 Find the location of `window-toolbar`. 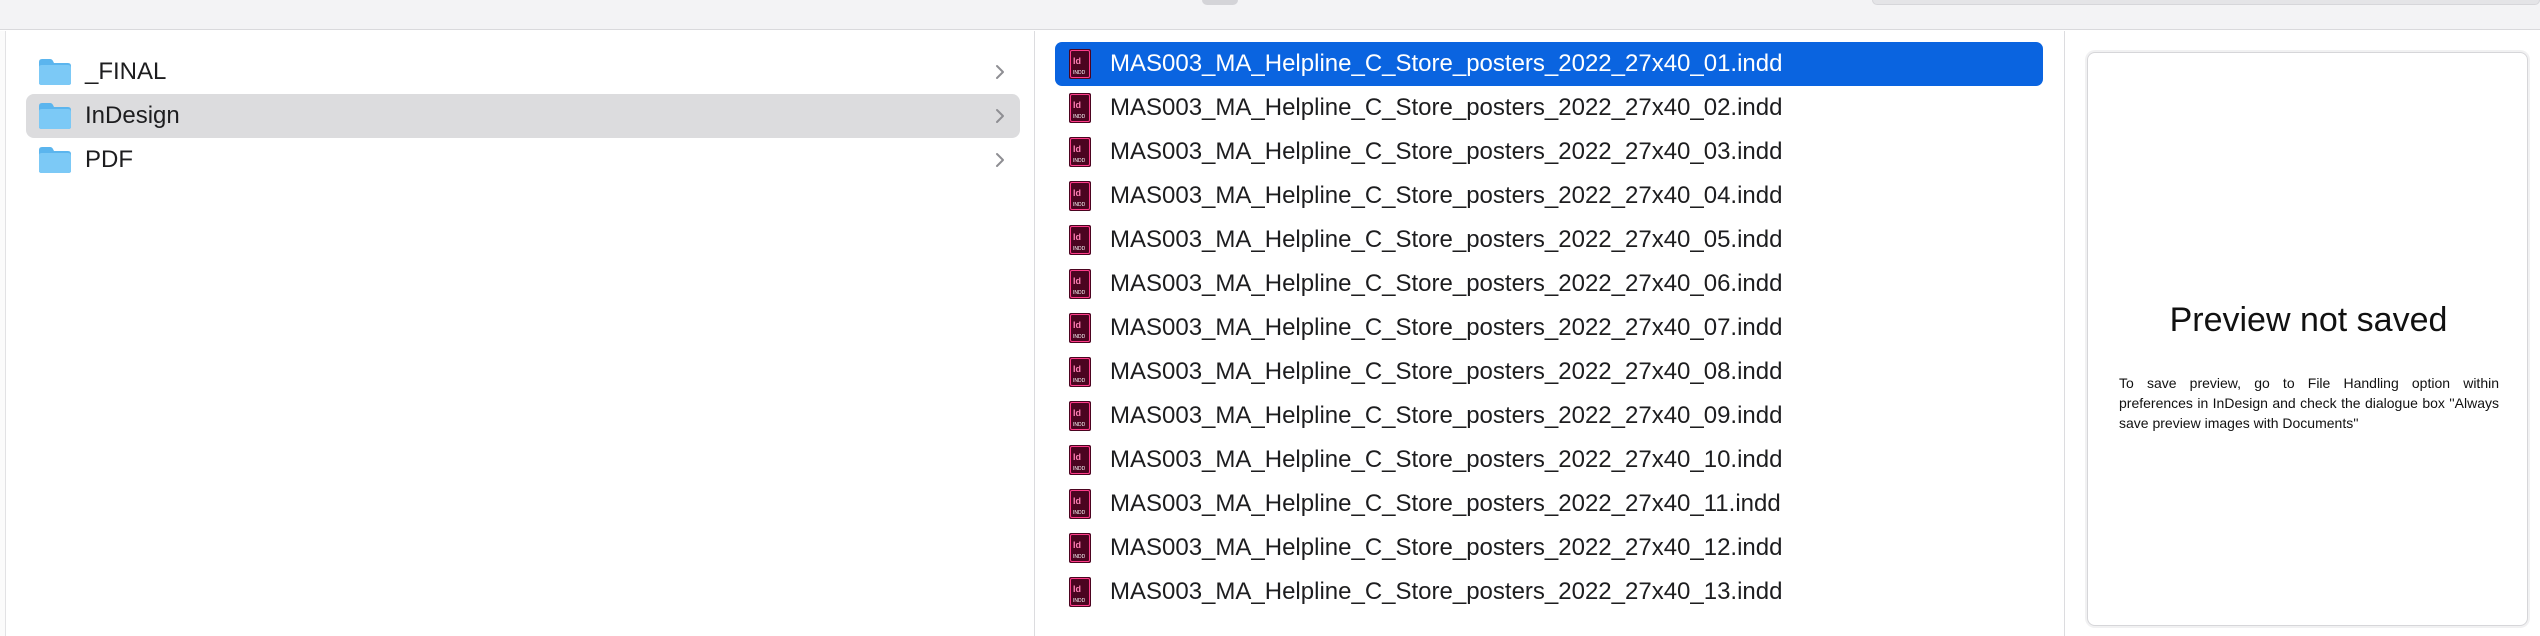

window-toolbar is located at coordinates (1270, 15).